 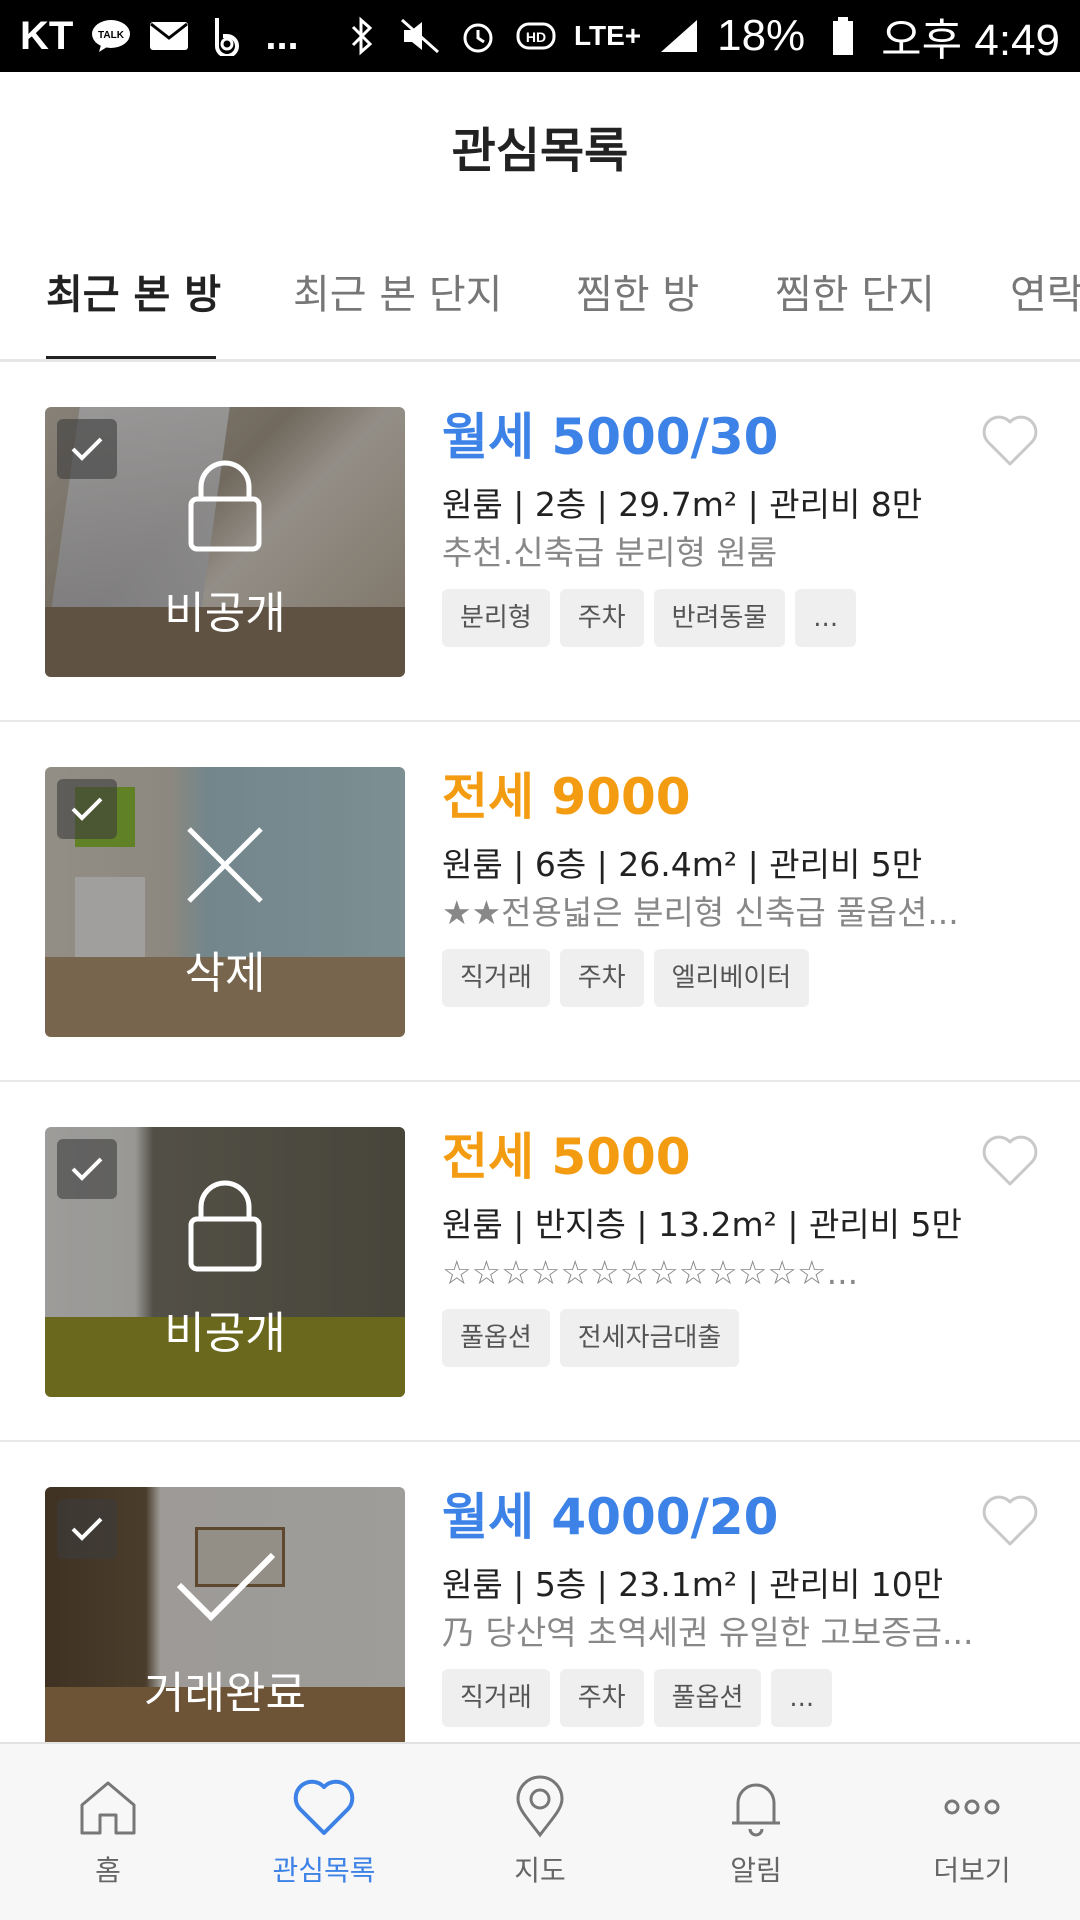 I want to click on svg-text: HD, so click(x=536, y=37).